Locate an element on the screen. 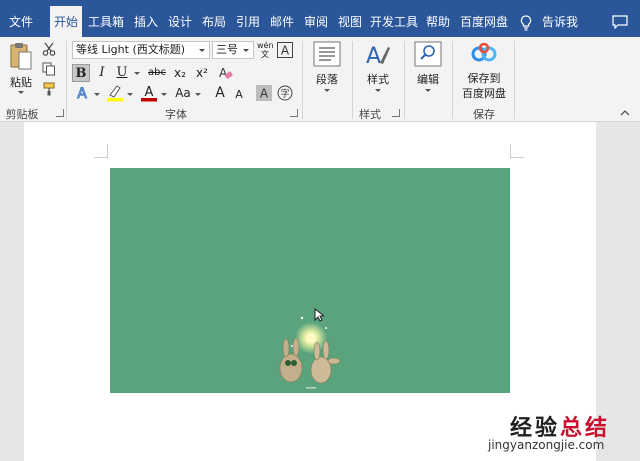 This screenshot has width=640, height=461. paste-label: 粘贴 is located at coordinates (21, 82).